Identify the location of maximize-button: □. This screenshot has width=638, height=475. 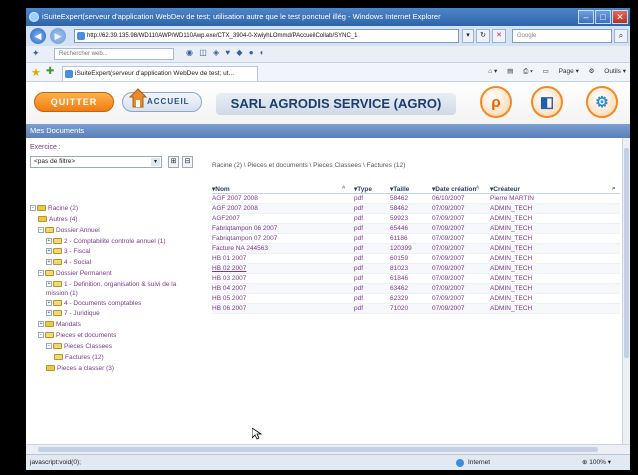
(603, 17).